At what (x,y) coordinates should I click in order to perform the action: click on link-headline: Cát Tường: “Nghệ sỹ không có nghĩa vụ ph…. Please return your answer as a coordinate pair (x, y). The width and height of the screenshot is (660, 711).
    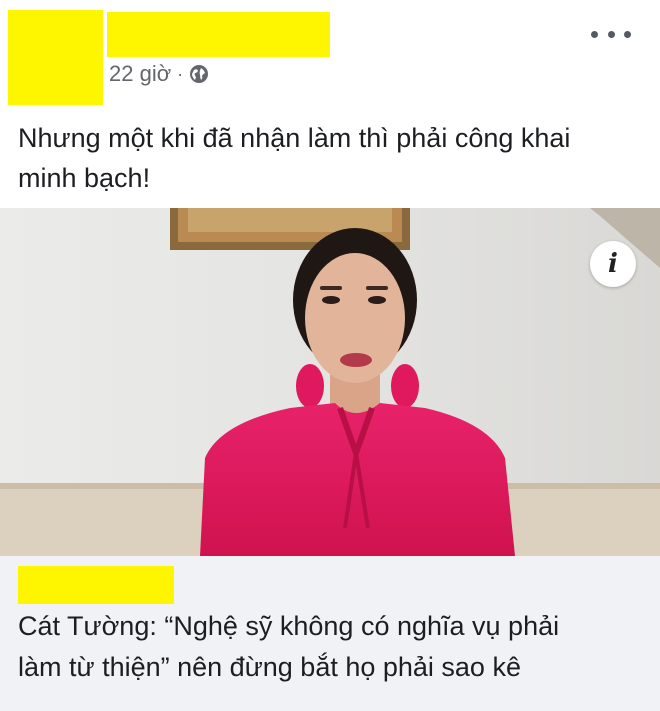
    Looking at the image, I should click on (333, 647).